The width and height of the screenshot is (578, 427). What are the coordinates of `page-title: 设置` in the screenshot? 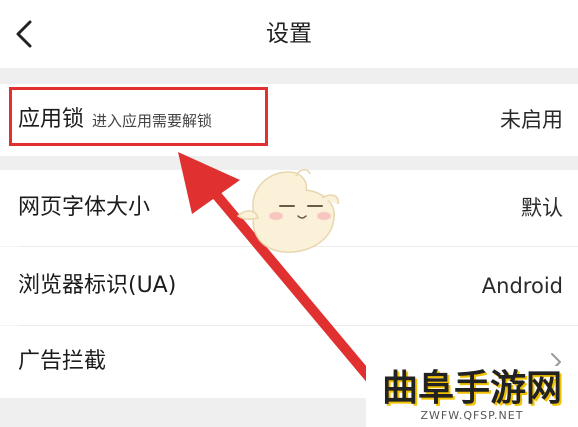 It's located at (289, 34).